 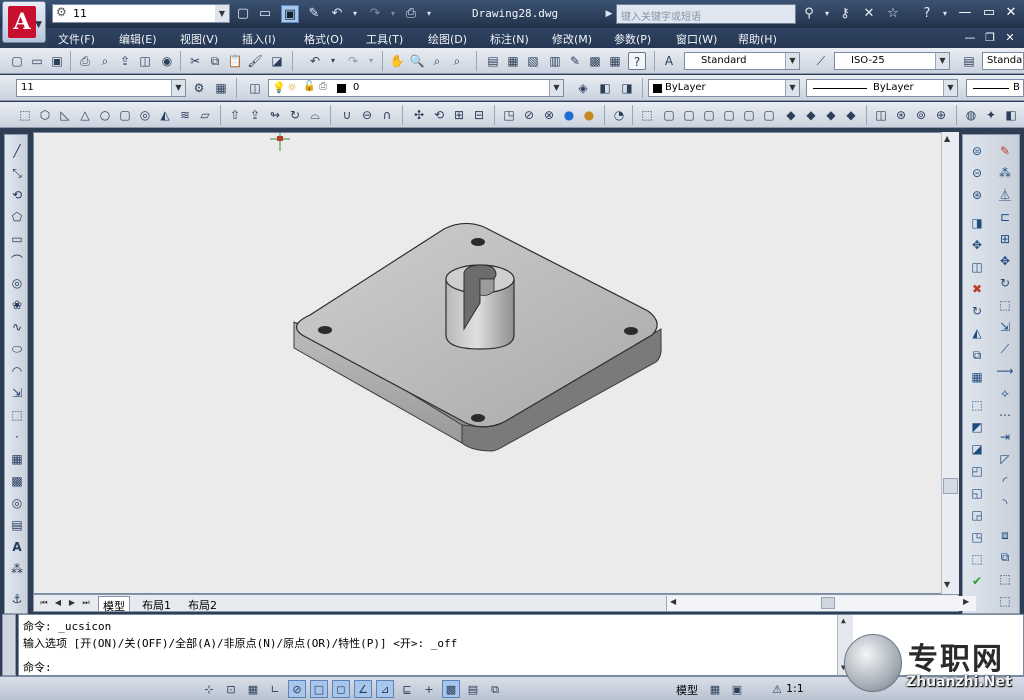 I want to click on visual-styles-manager-icon: ◔, so click(x=619, y=115).